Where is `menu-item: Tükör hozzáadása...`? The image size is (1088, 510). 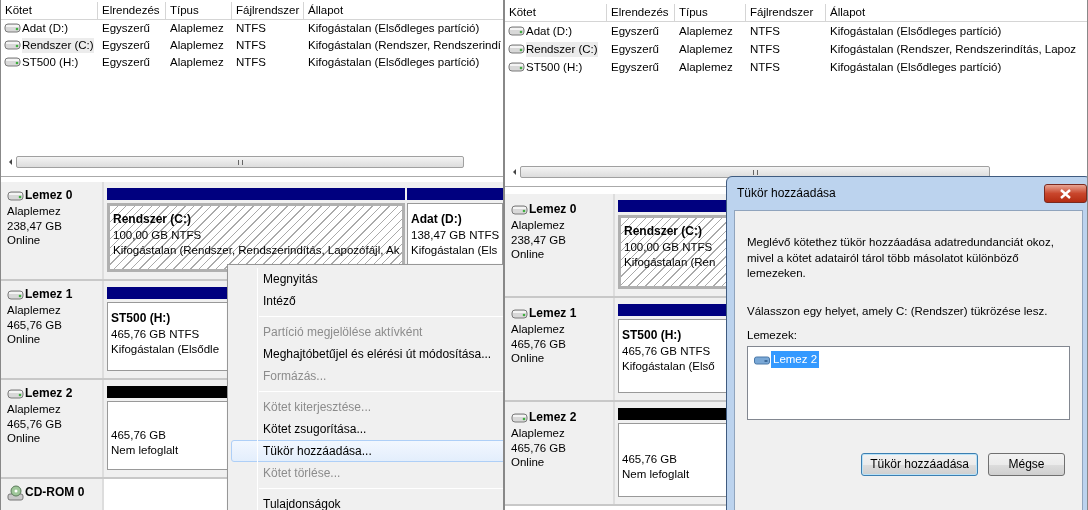
menu-item: Tükör hozzáadása... is located at coordinates (367, 451).